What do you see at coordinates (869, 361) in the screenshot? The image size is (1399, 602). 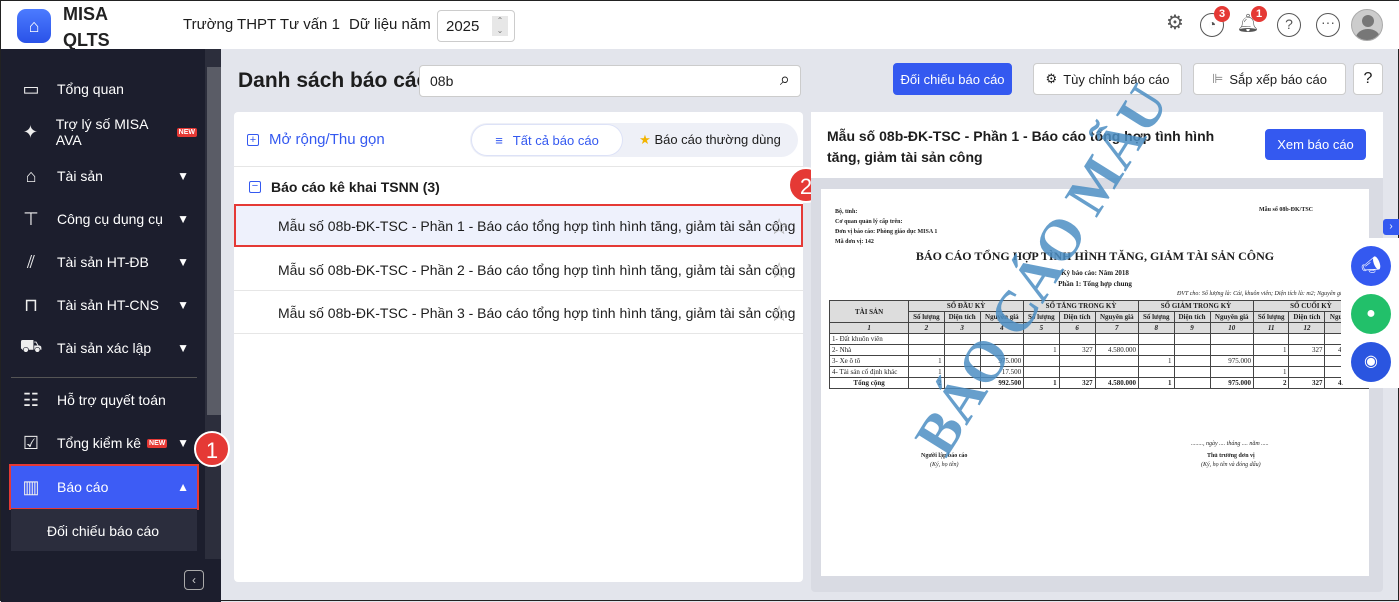 I see `table-cell: 3- Xe ô tô` at bounding box center [869, 361].